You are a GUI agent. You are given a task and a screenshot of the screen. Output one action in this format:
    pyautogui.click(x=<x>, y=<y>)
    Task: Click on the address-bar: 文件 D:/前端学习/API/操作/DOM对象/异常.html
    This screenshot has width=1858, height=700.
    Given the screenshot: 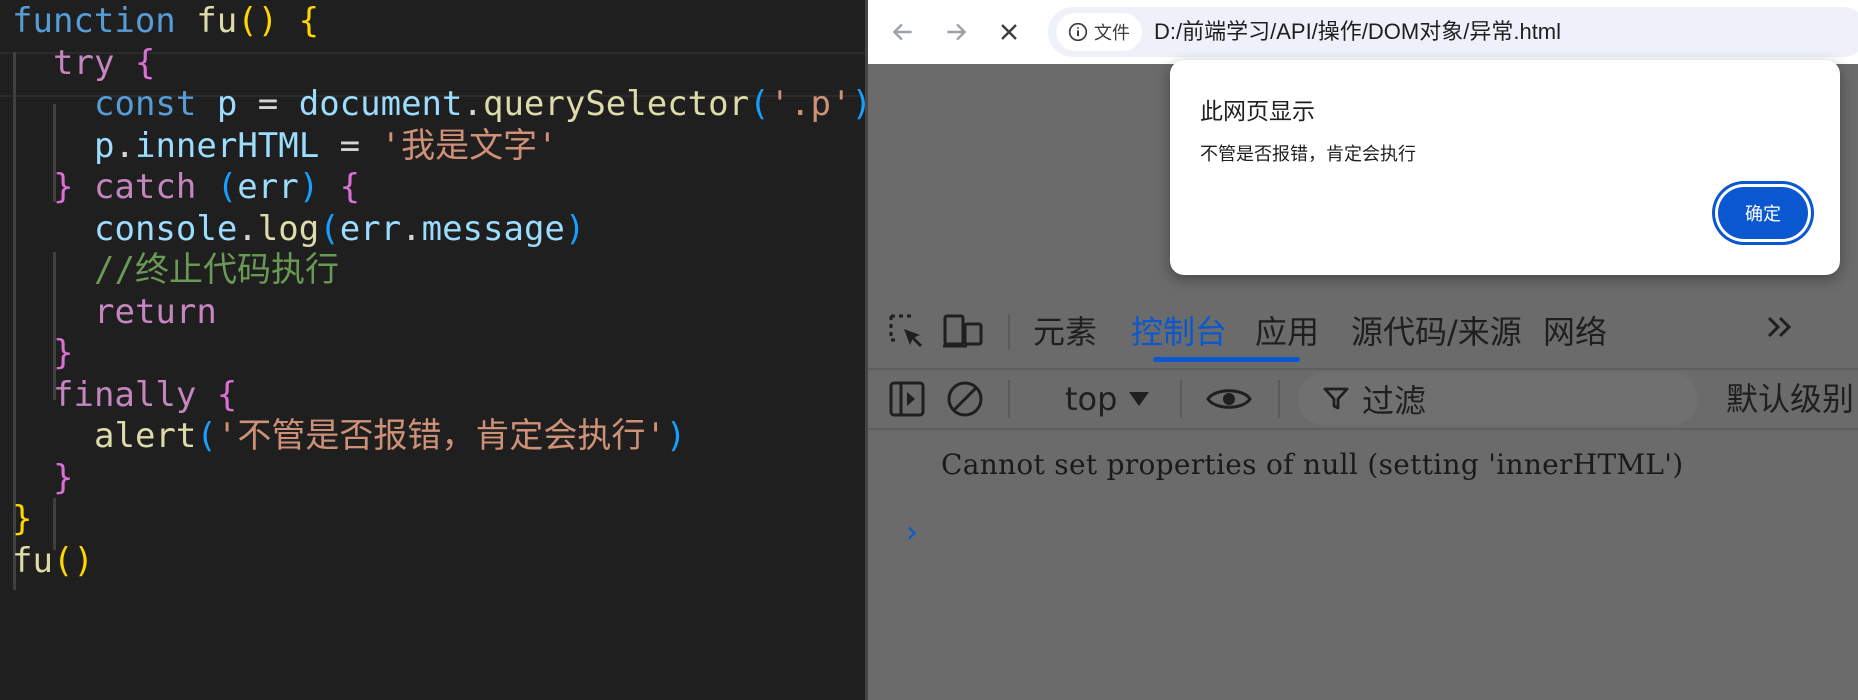 What is the action you would take?
    pyautogui.click(x=1453, y=32)
    